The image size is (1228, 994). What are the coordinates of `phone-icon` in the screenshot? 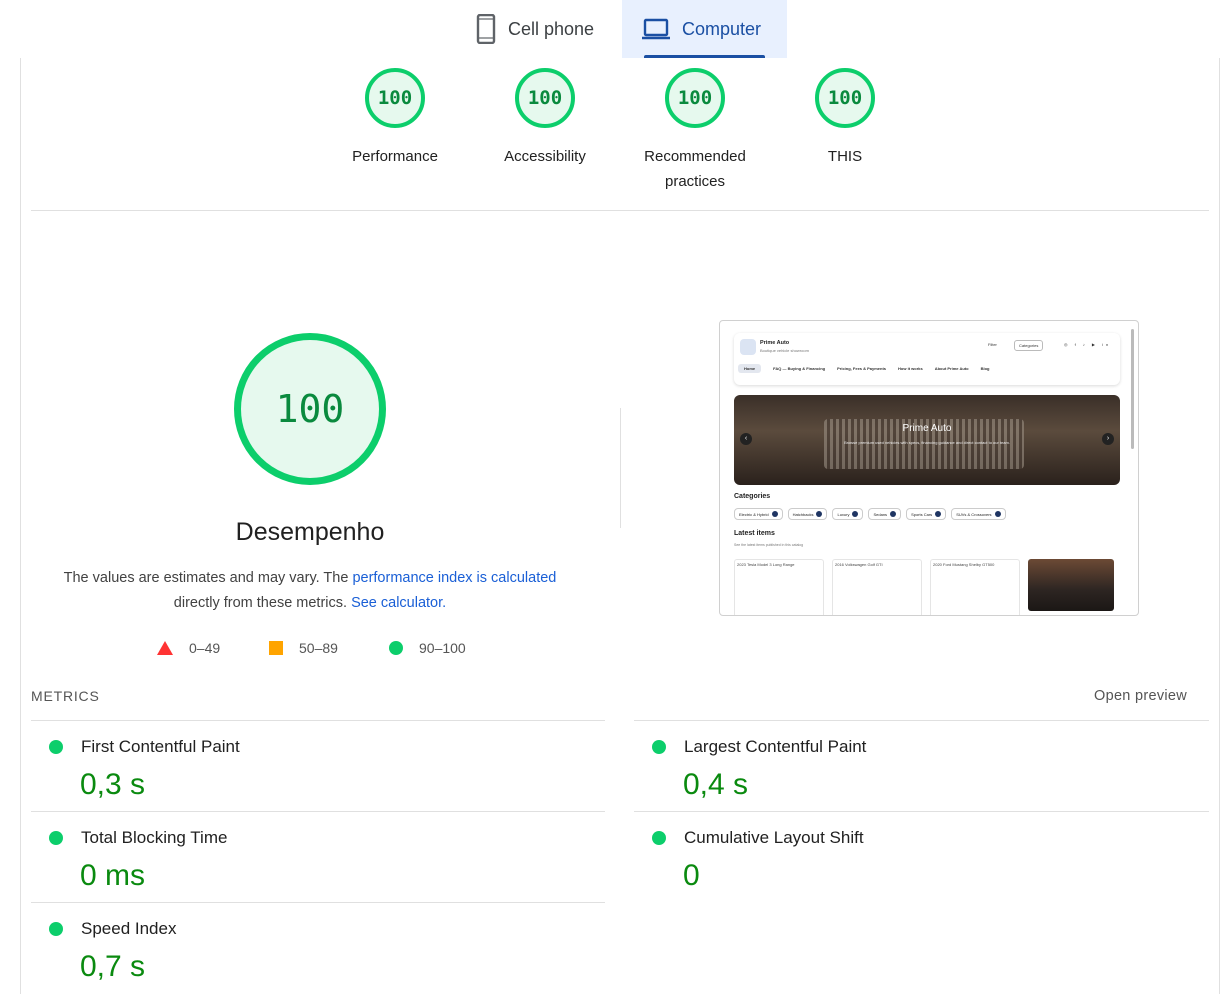 It's located at (486, 29).